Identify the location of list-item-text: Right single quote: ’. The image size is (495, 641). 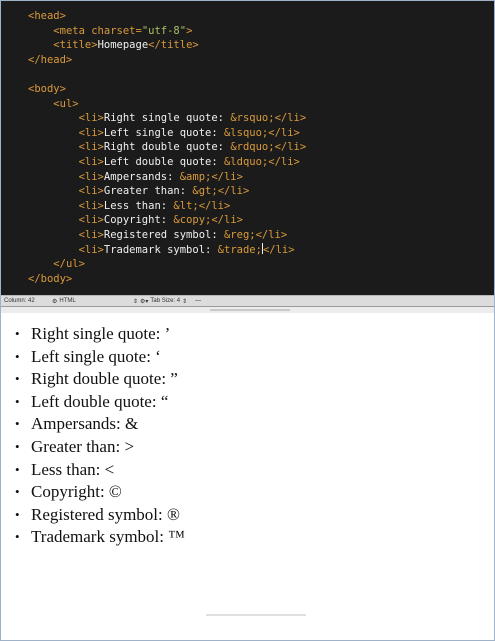
(101, 333).